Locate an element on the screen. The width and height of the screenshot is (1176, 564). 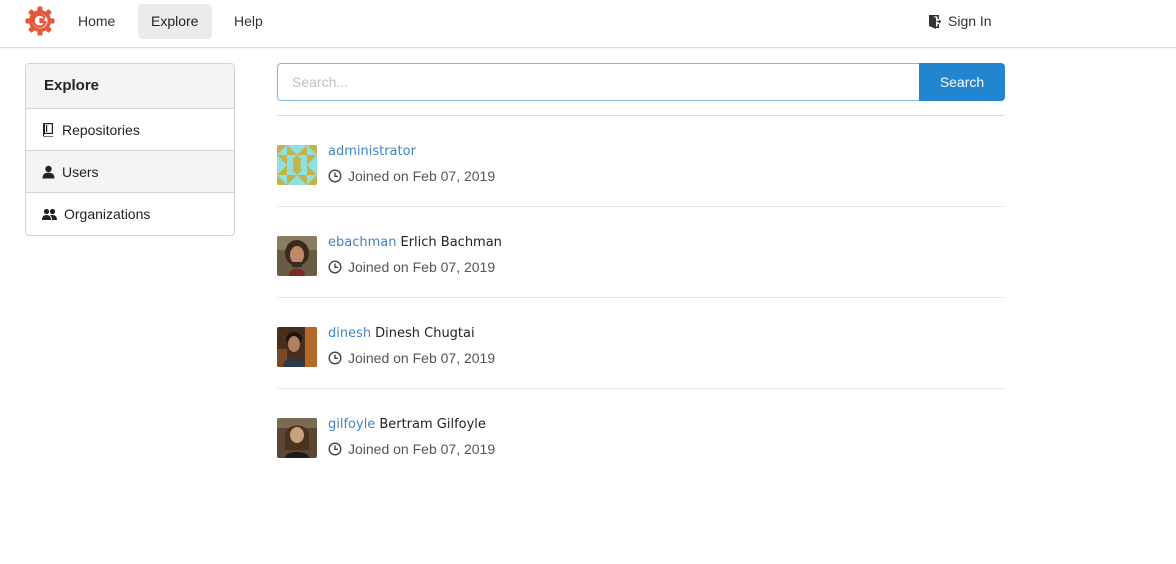
book-icon is located at coordinates (48, 129).